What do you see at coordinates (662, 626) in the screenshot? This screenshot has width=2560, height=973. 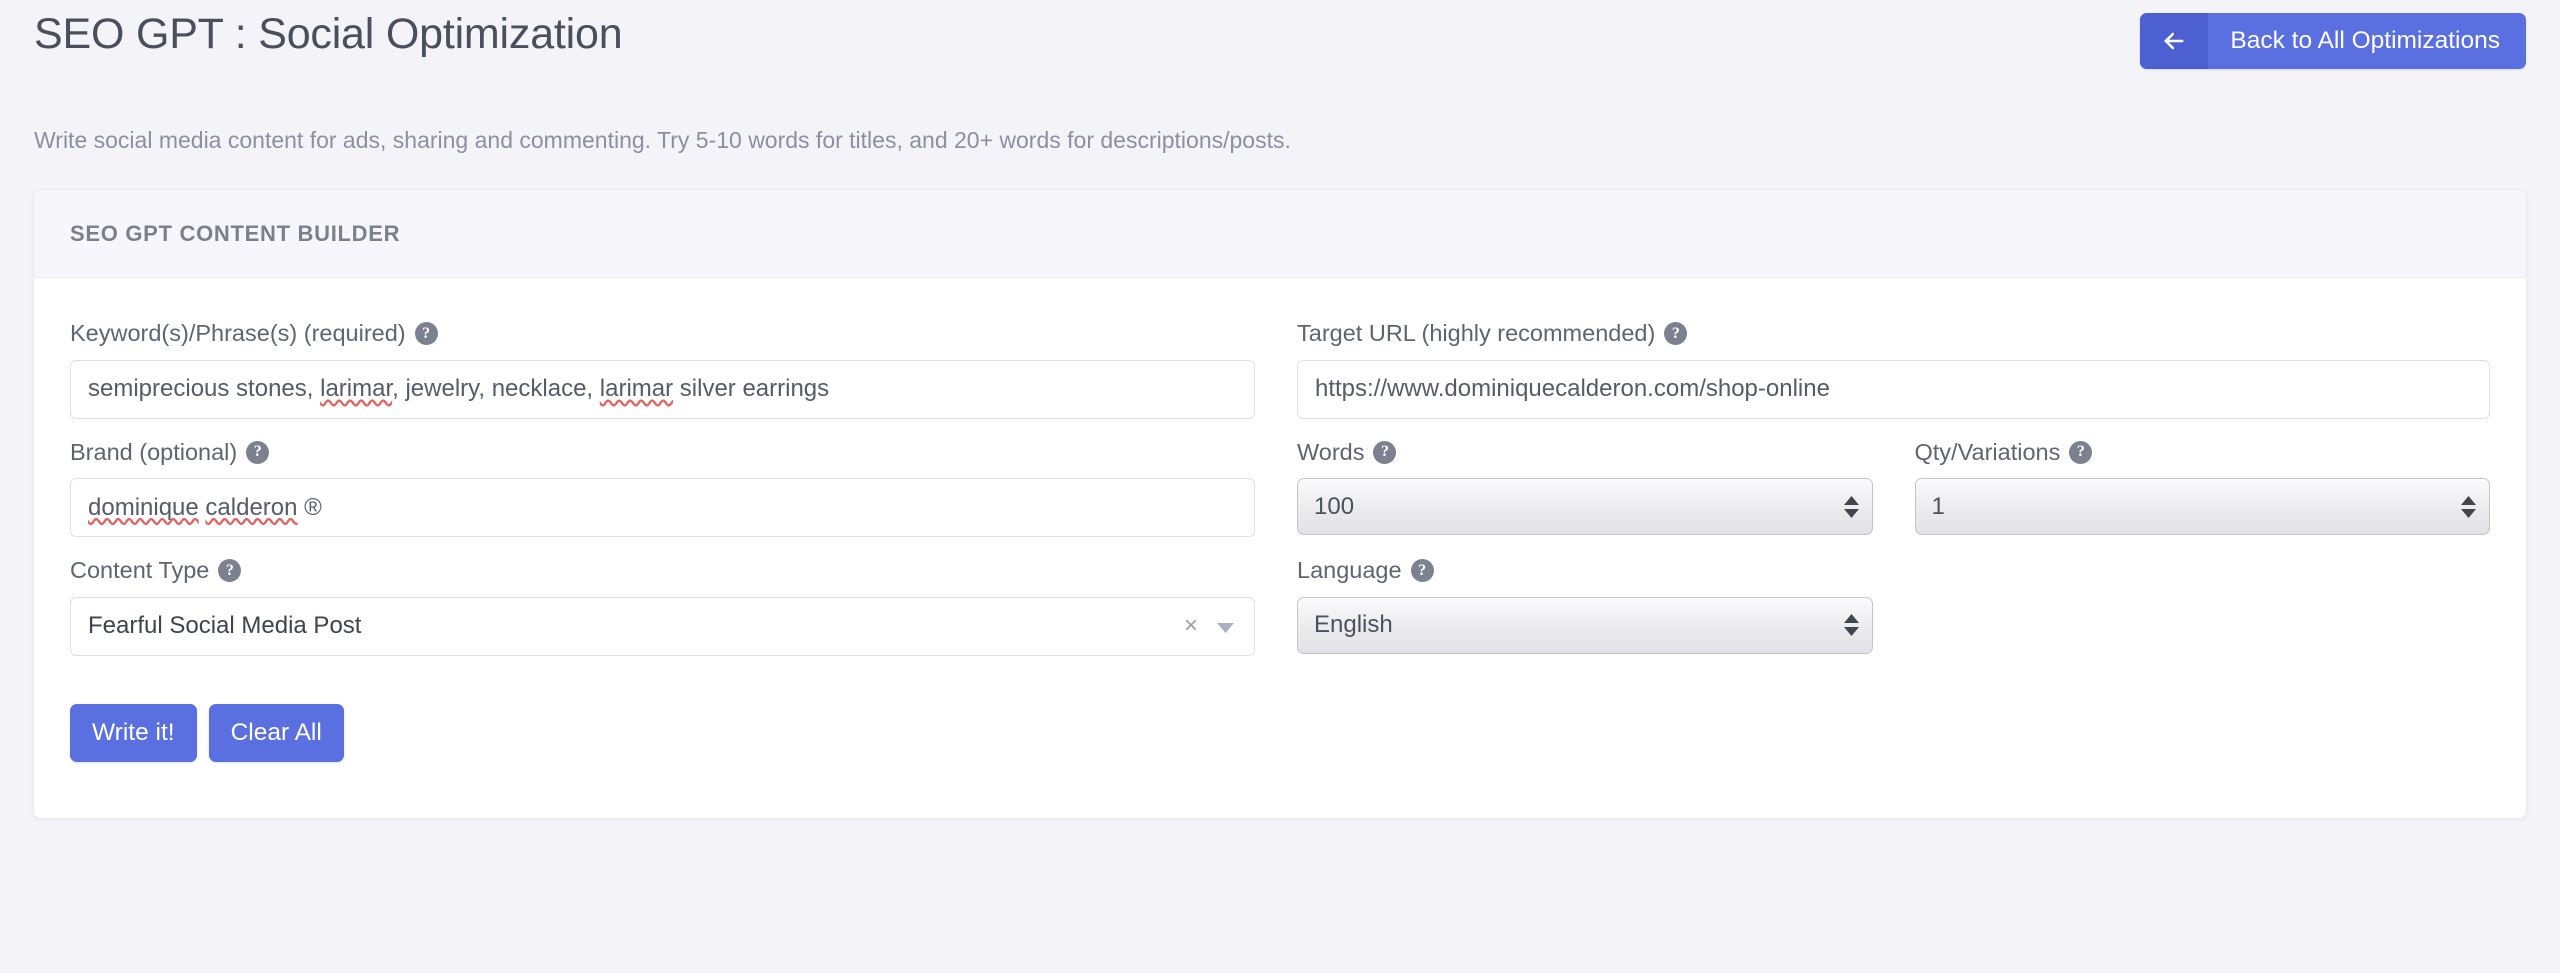 I see `content-type-select: Fearful Social Media Post ×` at bounding box center [662, 626].